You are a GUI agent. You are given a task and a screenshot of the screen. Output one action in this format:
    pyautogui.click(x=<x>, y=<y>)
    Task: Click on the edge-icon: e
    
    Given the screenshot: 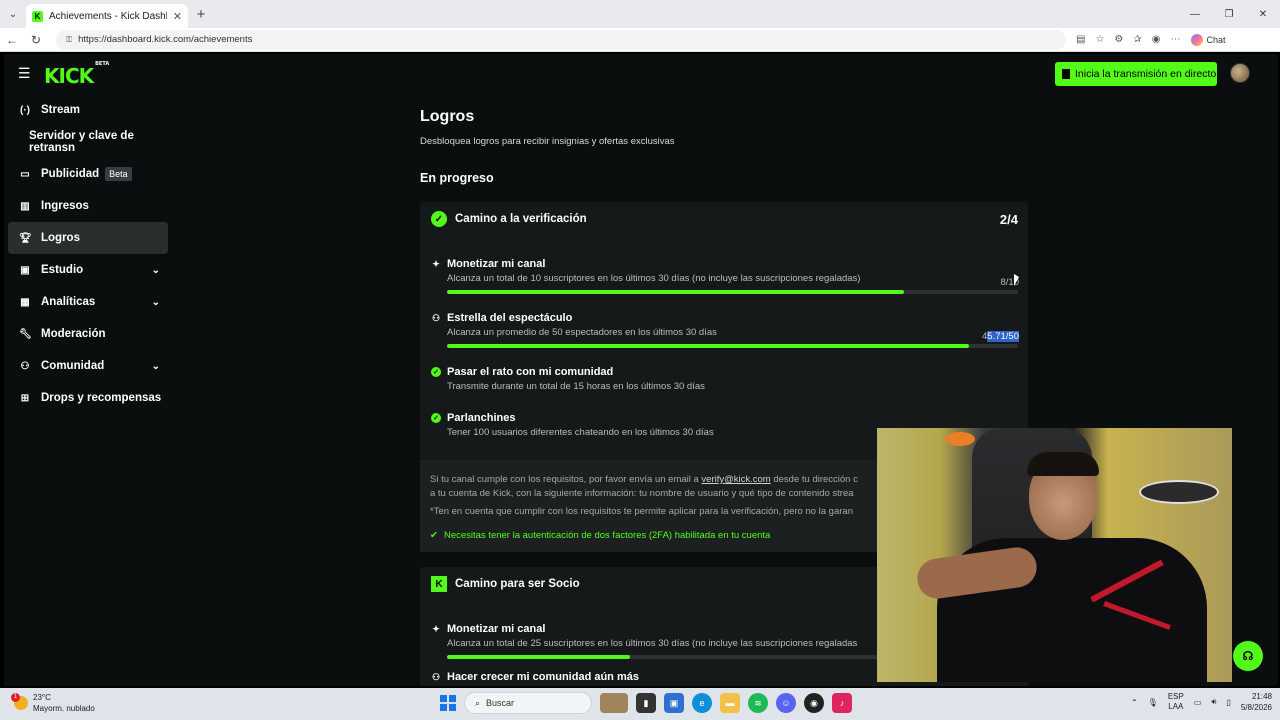 What is the action you would take?
    pyautogui.click(x=702, y=703)
    